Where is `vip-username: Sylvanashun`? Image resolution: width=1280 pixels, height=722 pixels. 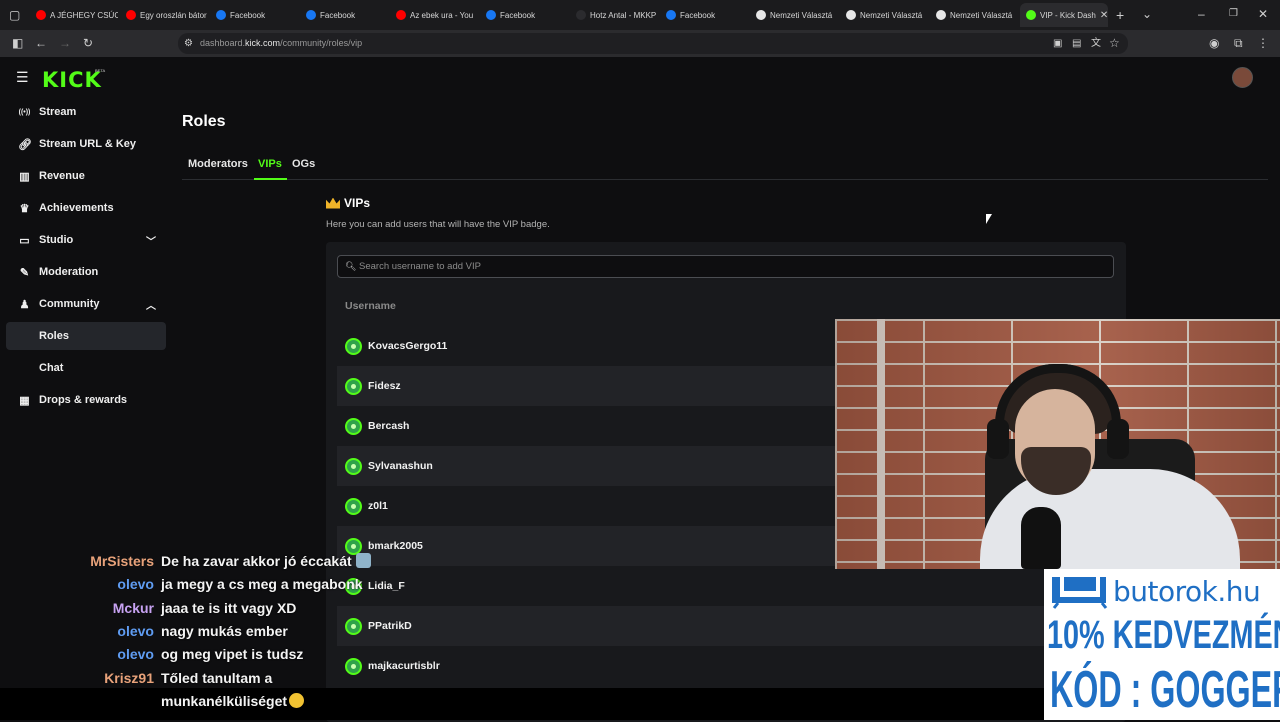
vip-username: Sylvanashun is located at coordinates (400, 466).